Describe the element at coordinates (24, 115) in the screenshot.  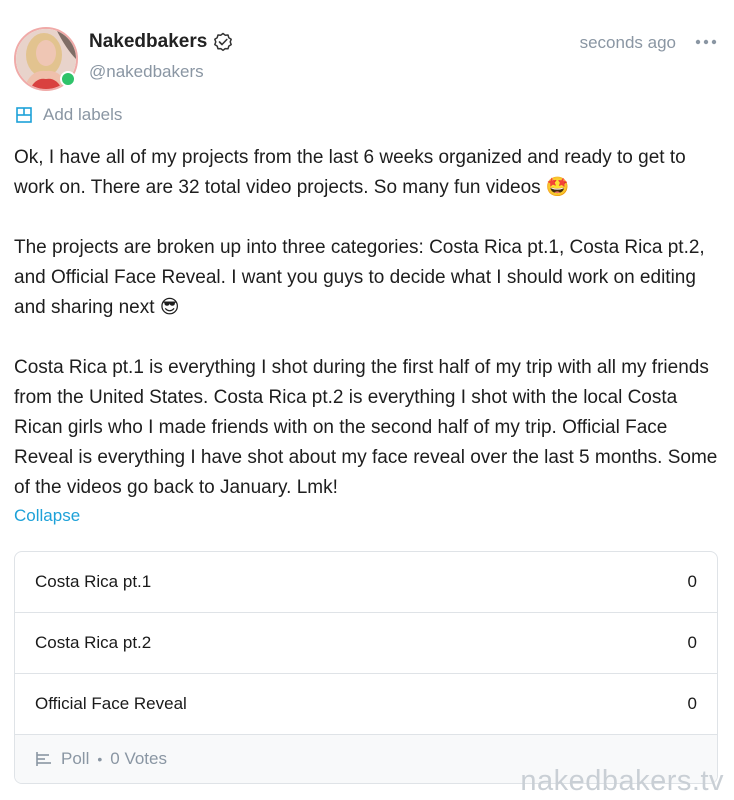
I see `label-icon` at that location.